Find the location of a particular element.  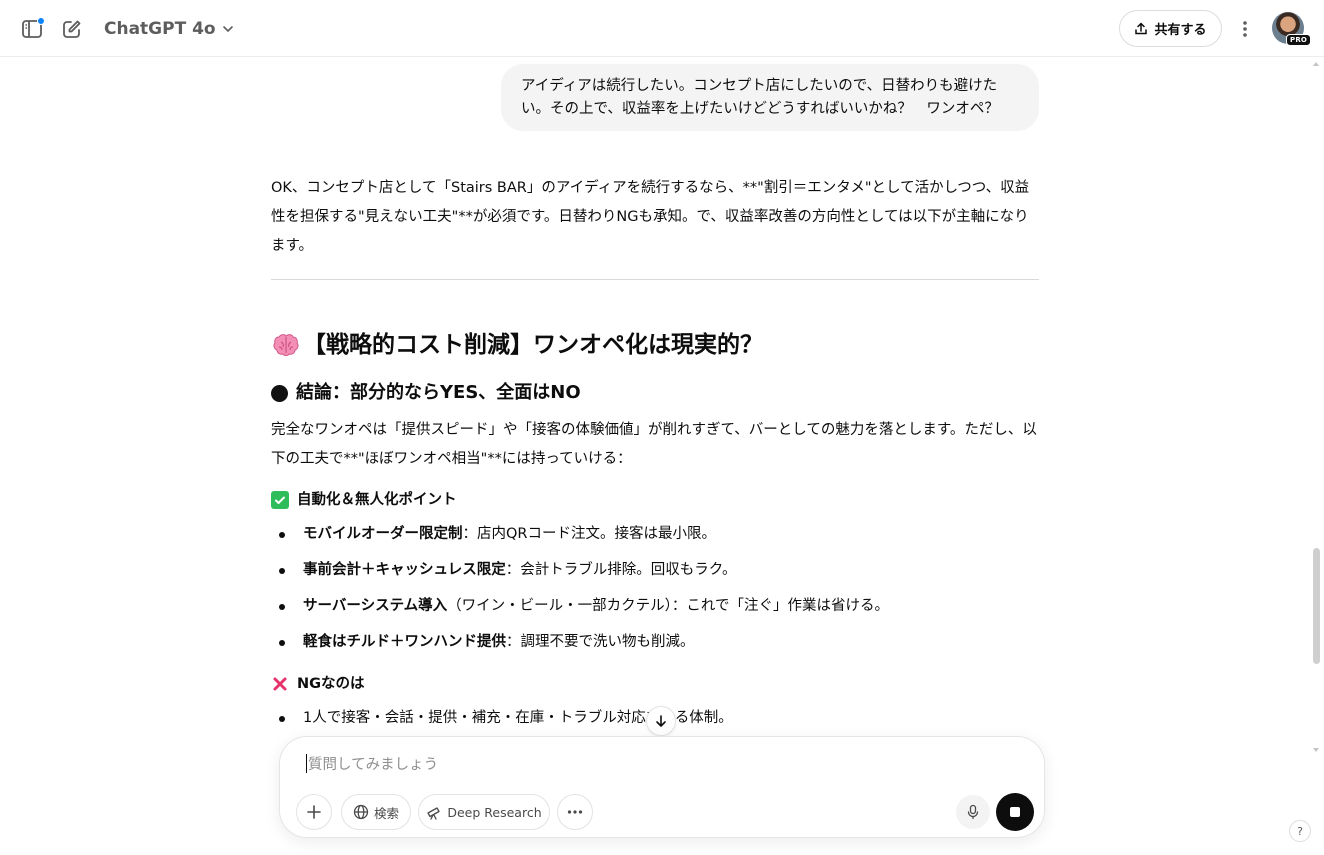

list-item-text: ：調理不要で洗い物も削減。 is located at coordinates (600, 642).